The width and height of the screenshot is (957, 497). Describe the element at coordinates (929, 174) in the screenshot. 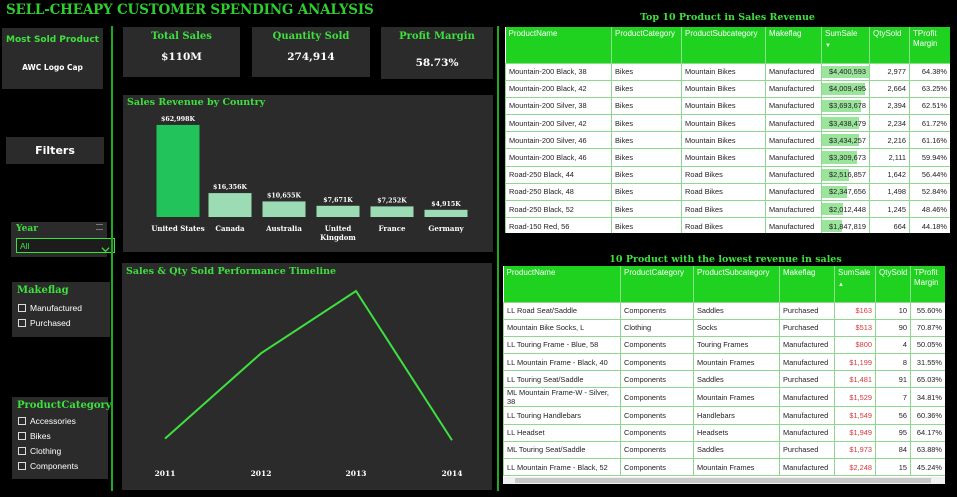

I see `table-cell: 56.44%` at that location.